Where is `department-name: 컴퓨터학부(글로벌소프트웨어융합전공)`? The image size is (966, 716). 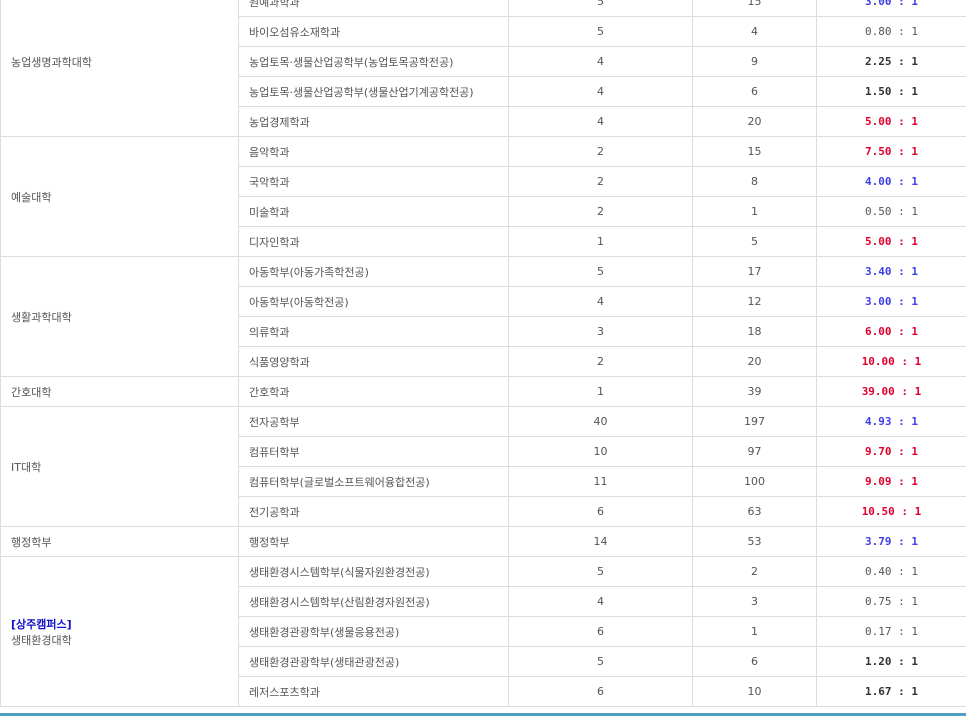
department-name: 컴퓨터학부(글로벌소프트웨어융합전공) is located at coordinates (373, 481).